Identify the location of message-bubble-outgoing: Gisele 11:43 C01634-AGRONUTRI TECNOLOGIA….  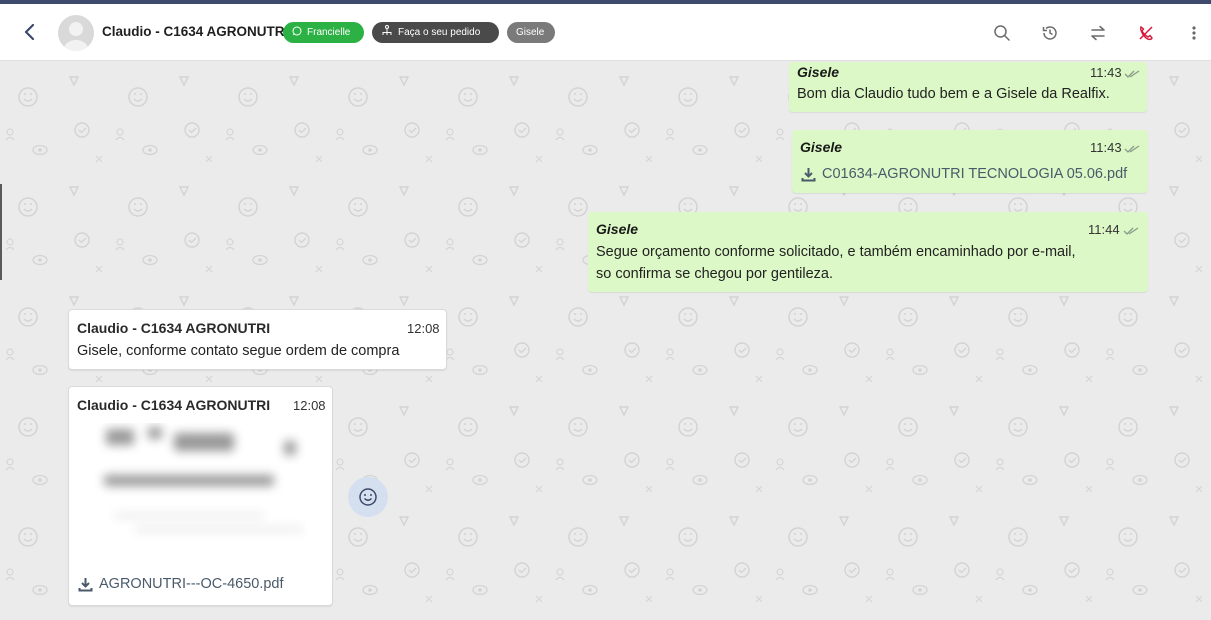
(970, 161).